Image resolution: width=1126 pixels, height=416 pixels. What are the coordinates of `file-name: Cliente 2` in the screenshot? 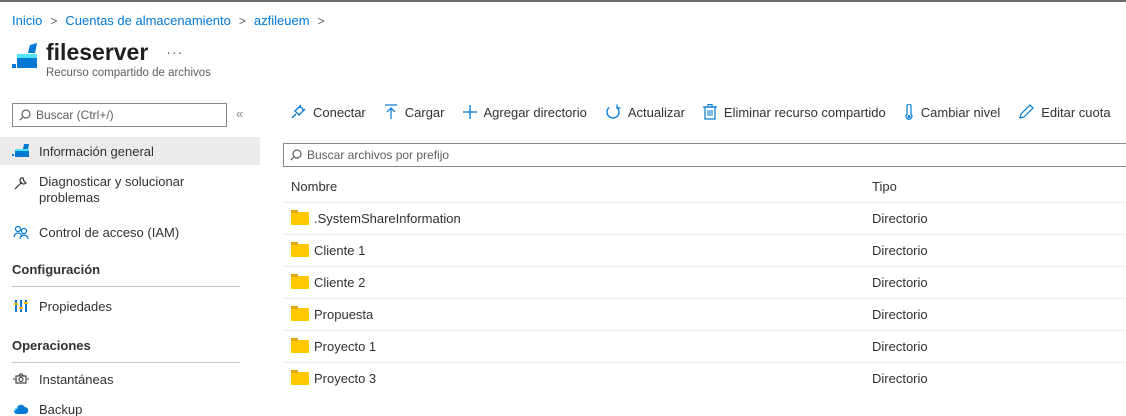 It's located at (339, 282).